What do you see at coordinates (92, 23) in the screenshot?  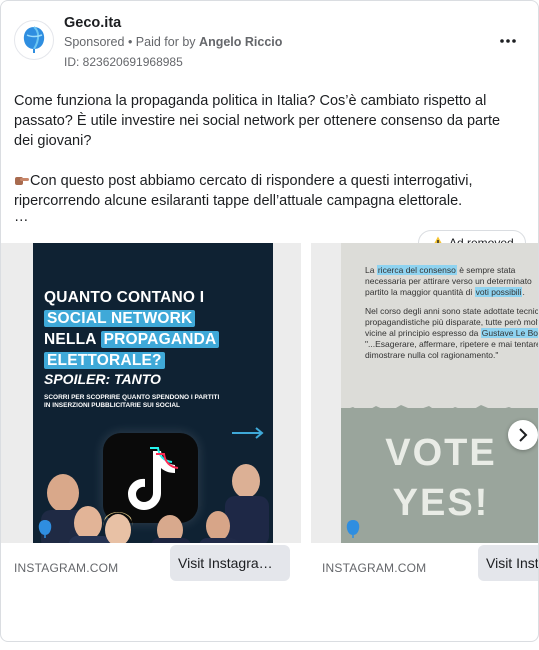 I see `page-name: Geco.ita` at bounding box center [92, 23].